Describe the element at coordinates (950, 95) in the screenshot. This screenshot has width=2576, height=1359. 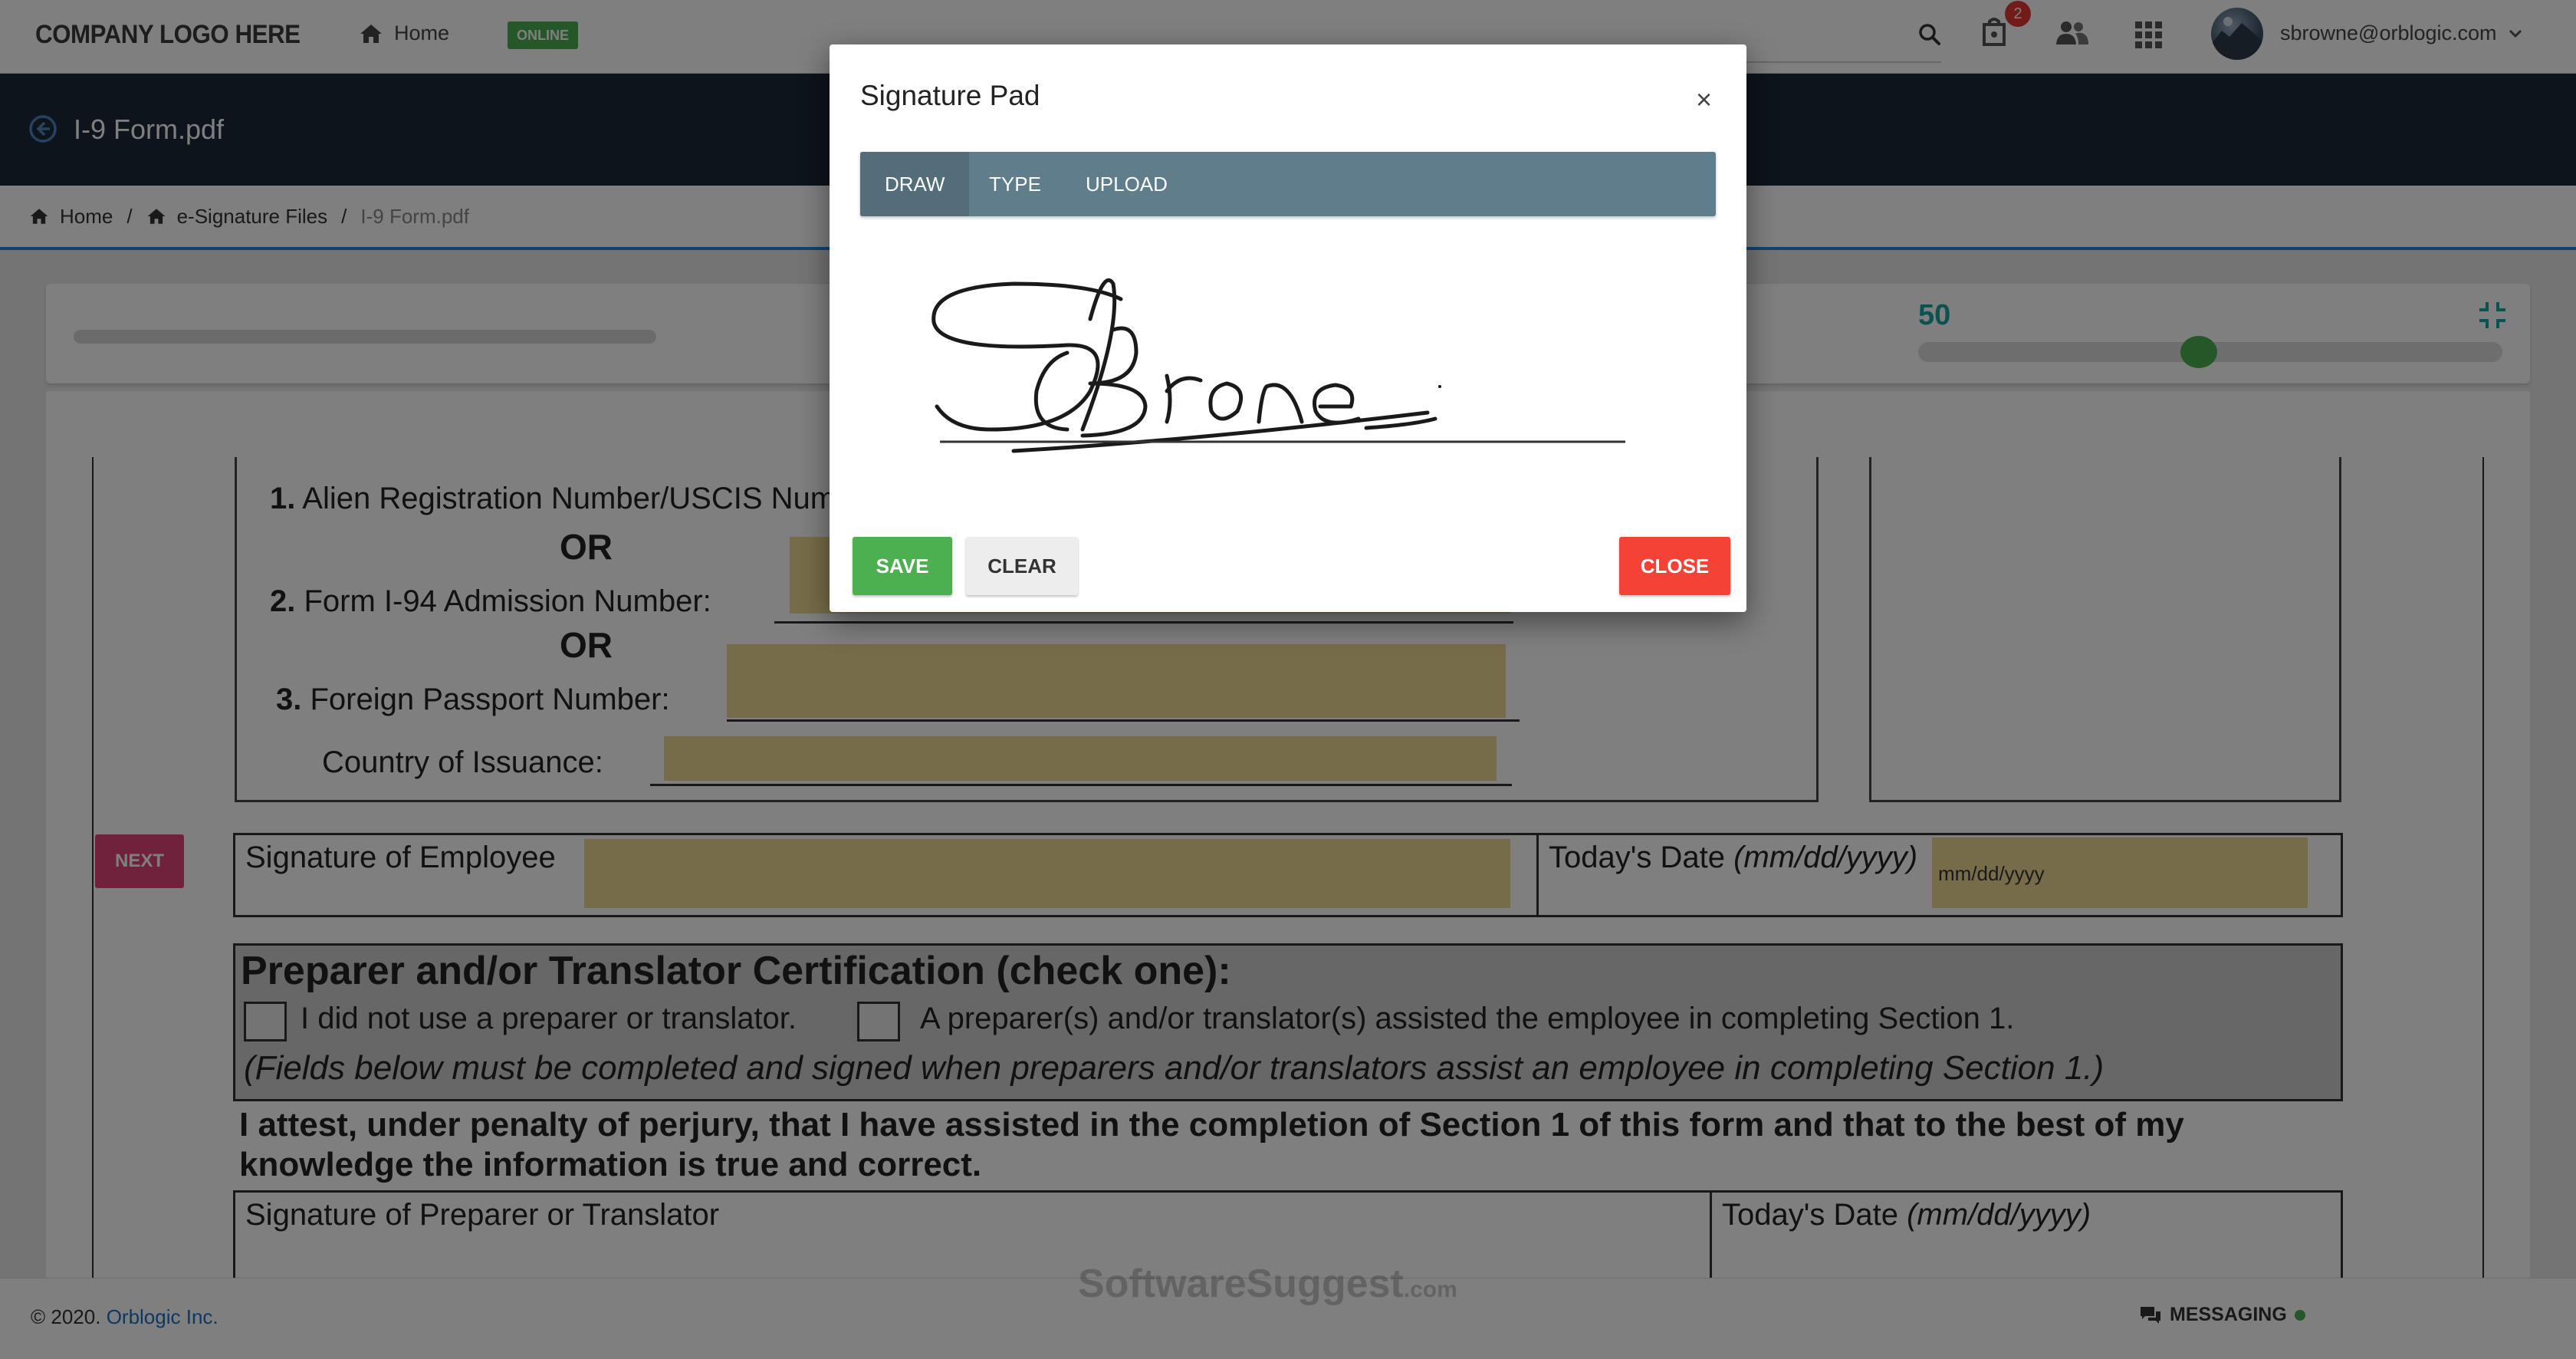
I see `dialog-title: Signature Pad` at that location.